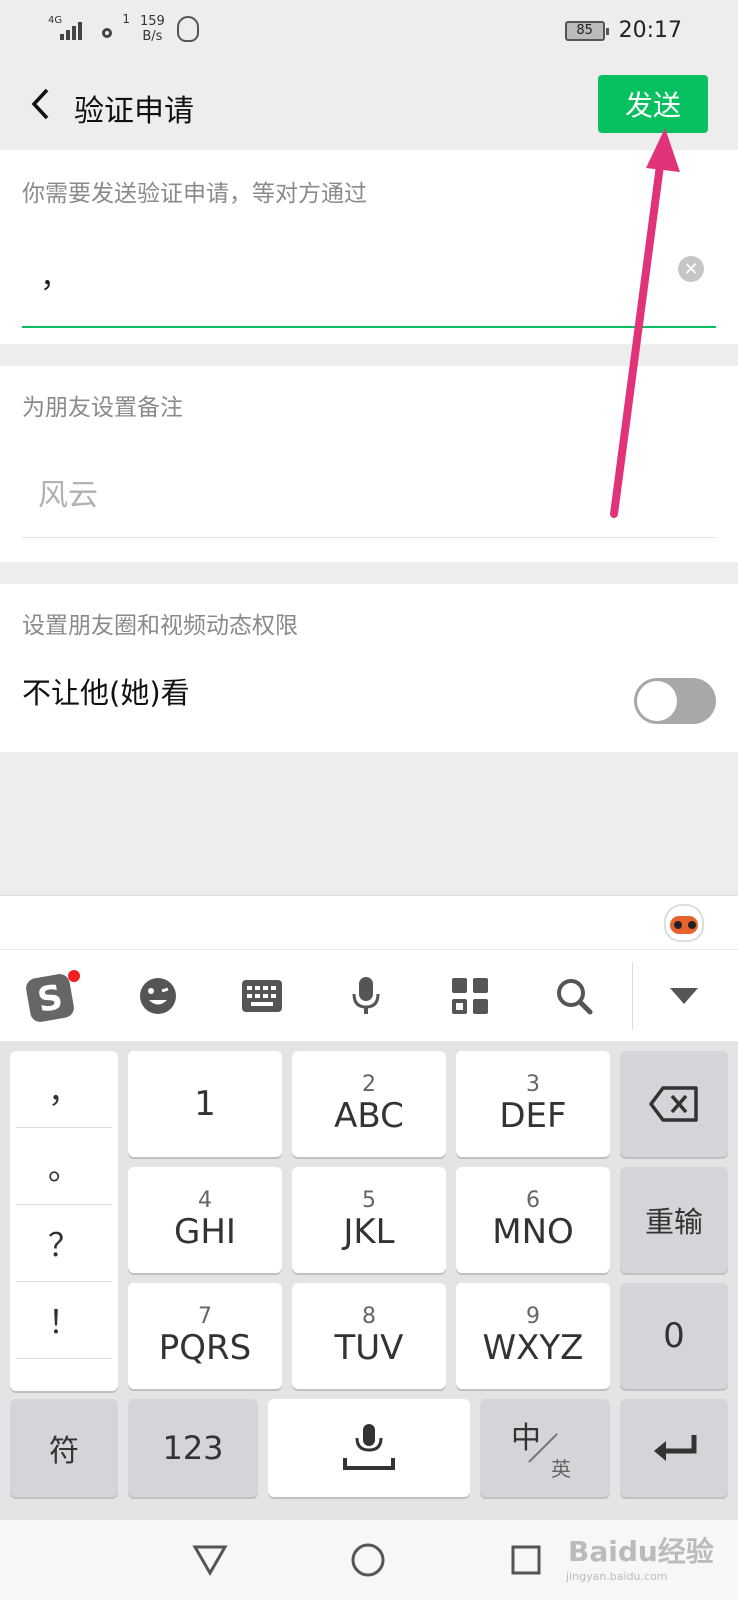  Describe the element at coordinates (64, 1320) in the screenshot. I see `punct-key: ！` at that location.